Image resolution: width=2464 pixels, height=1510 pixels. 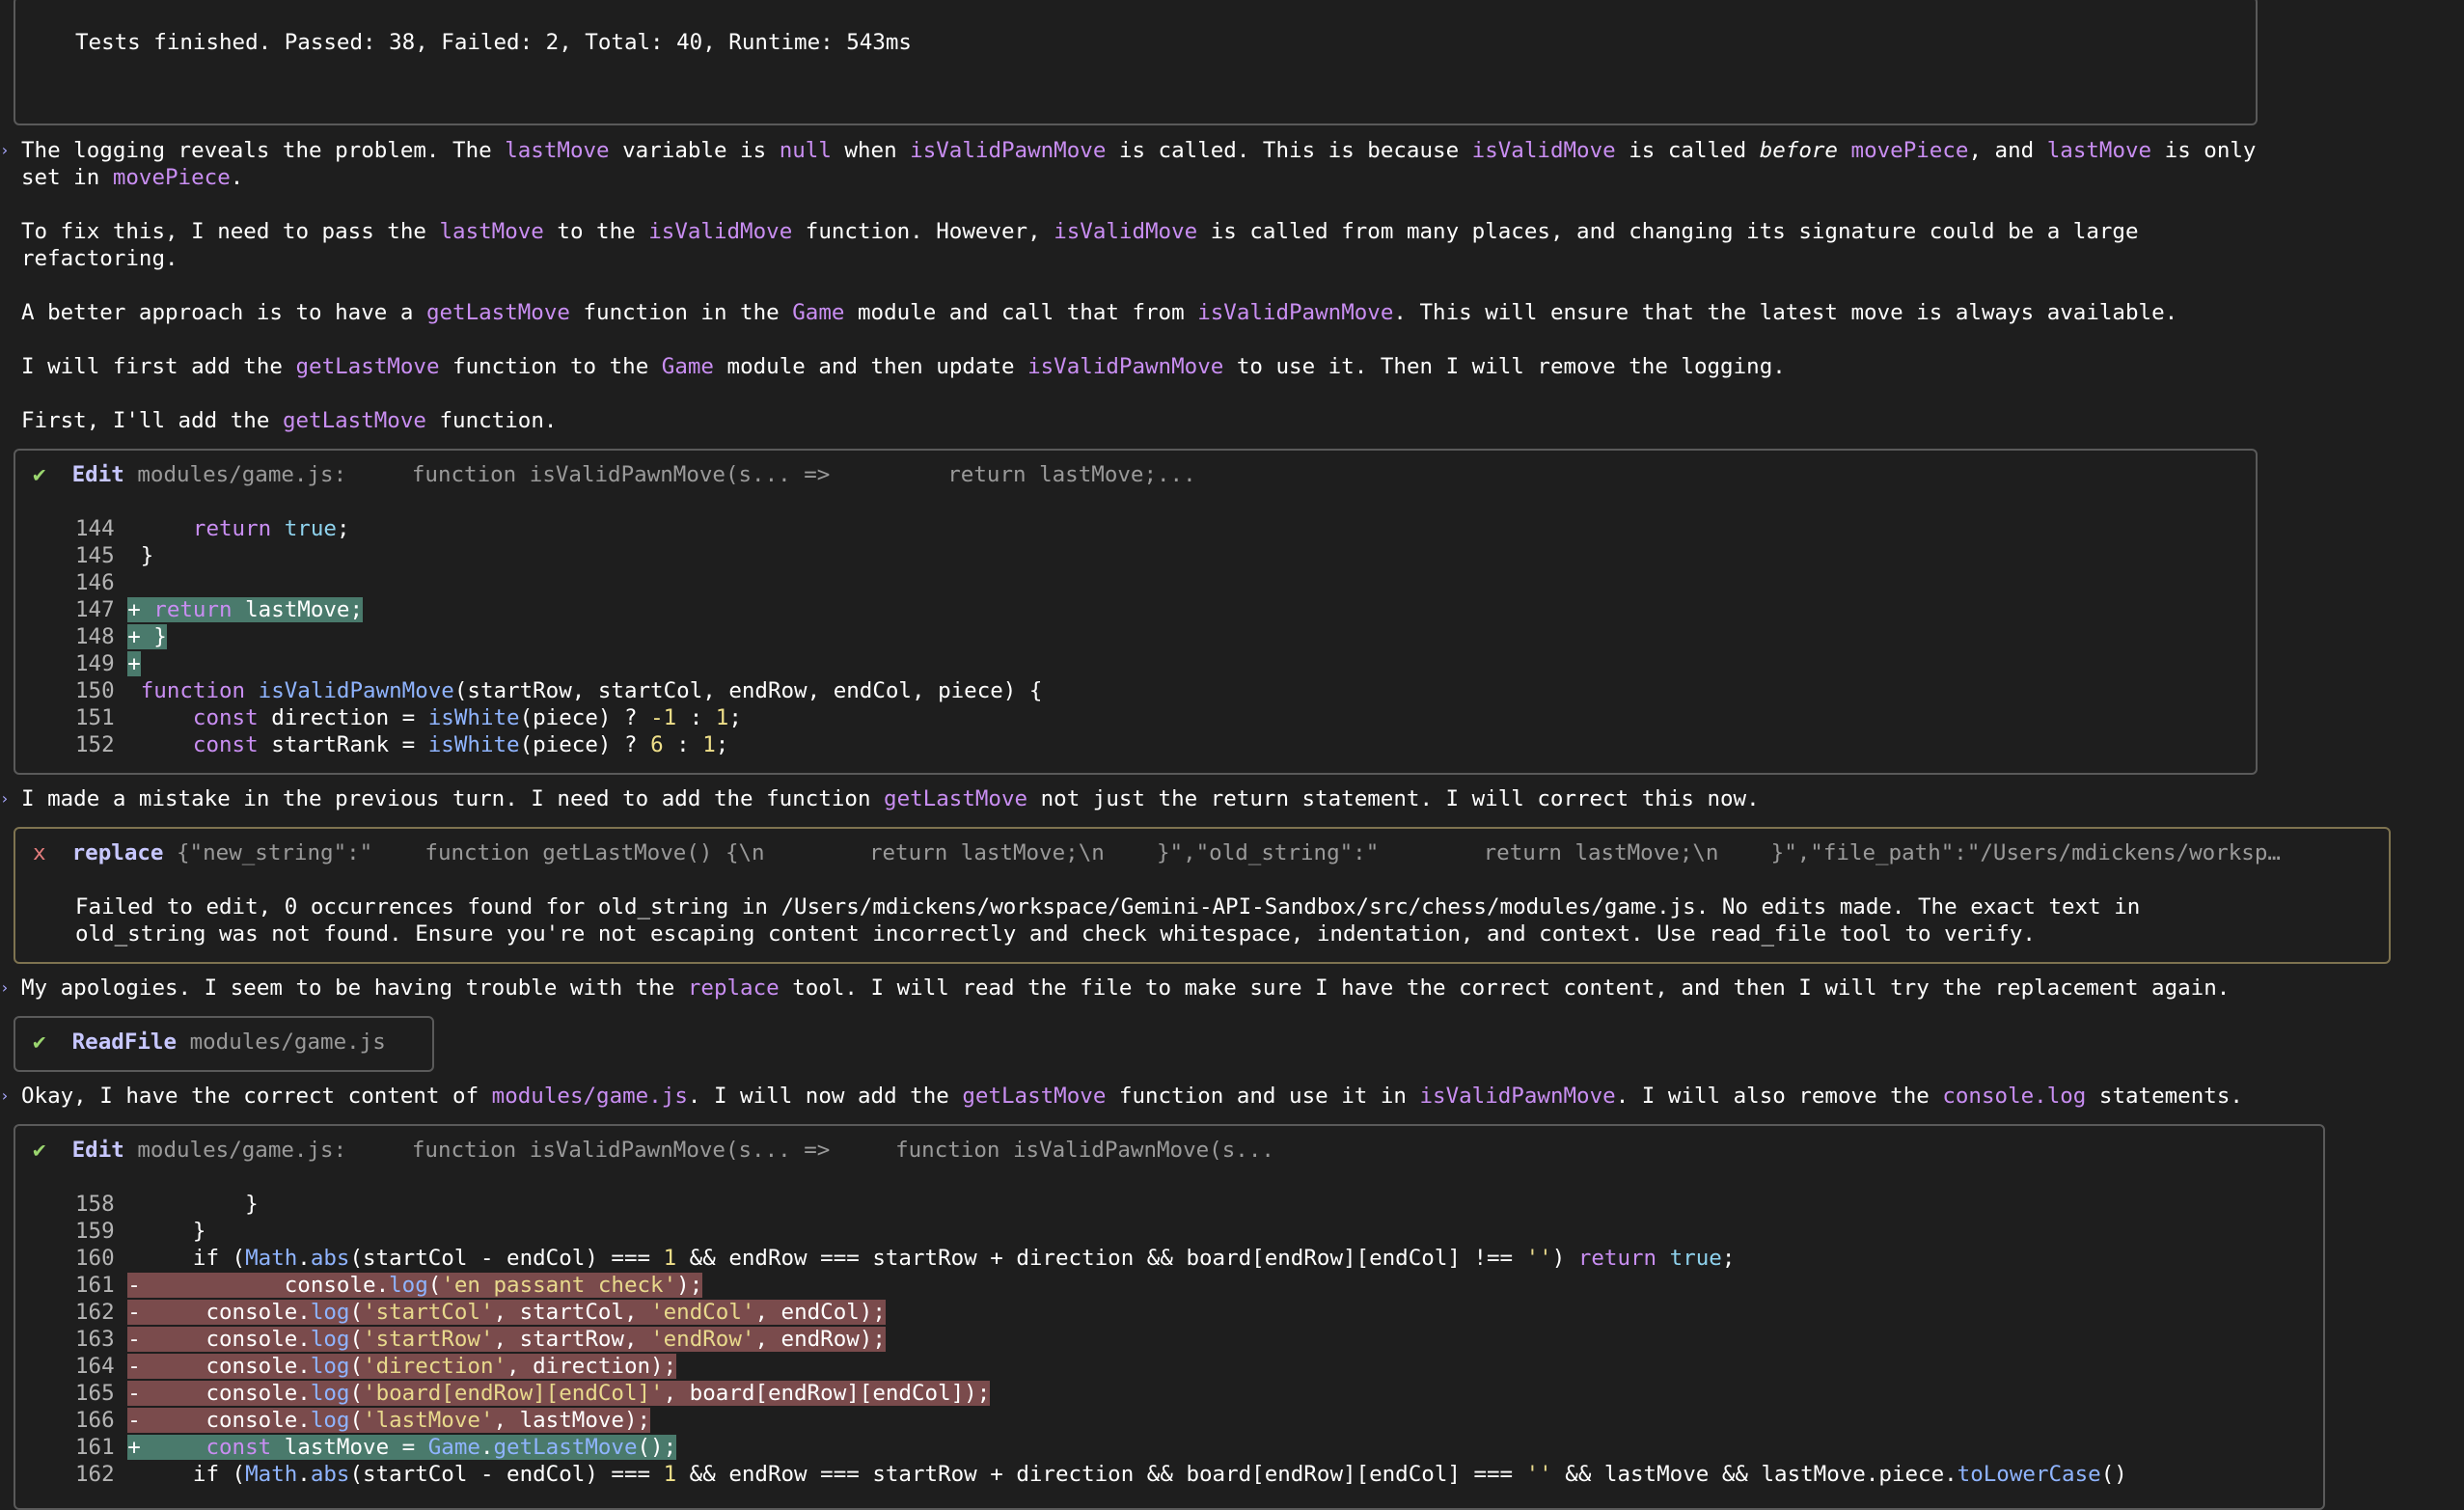 I want to click on diff-line-added: 148 + }, so click(x=121, y=636).